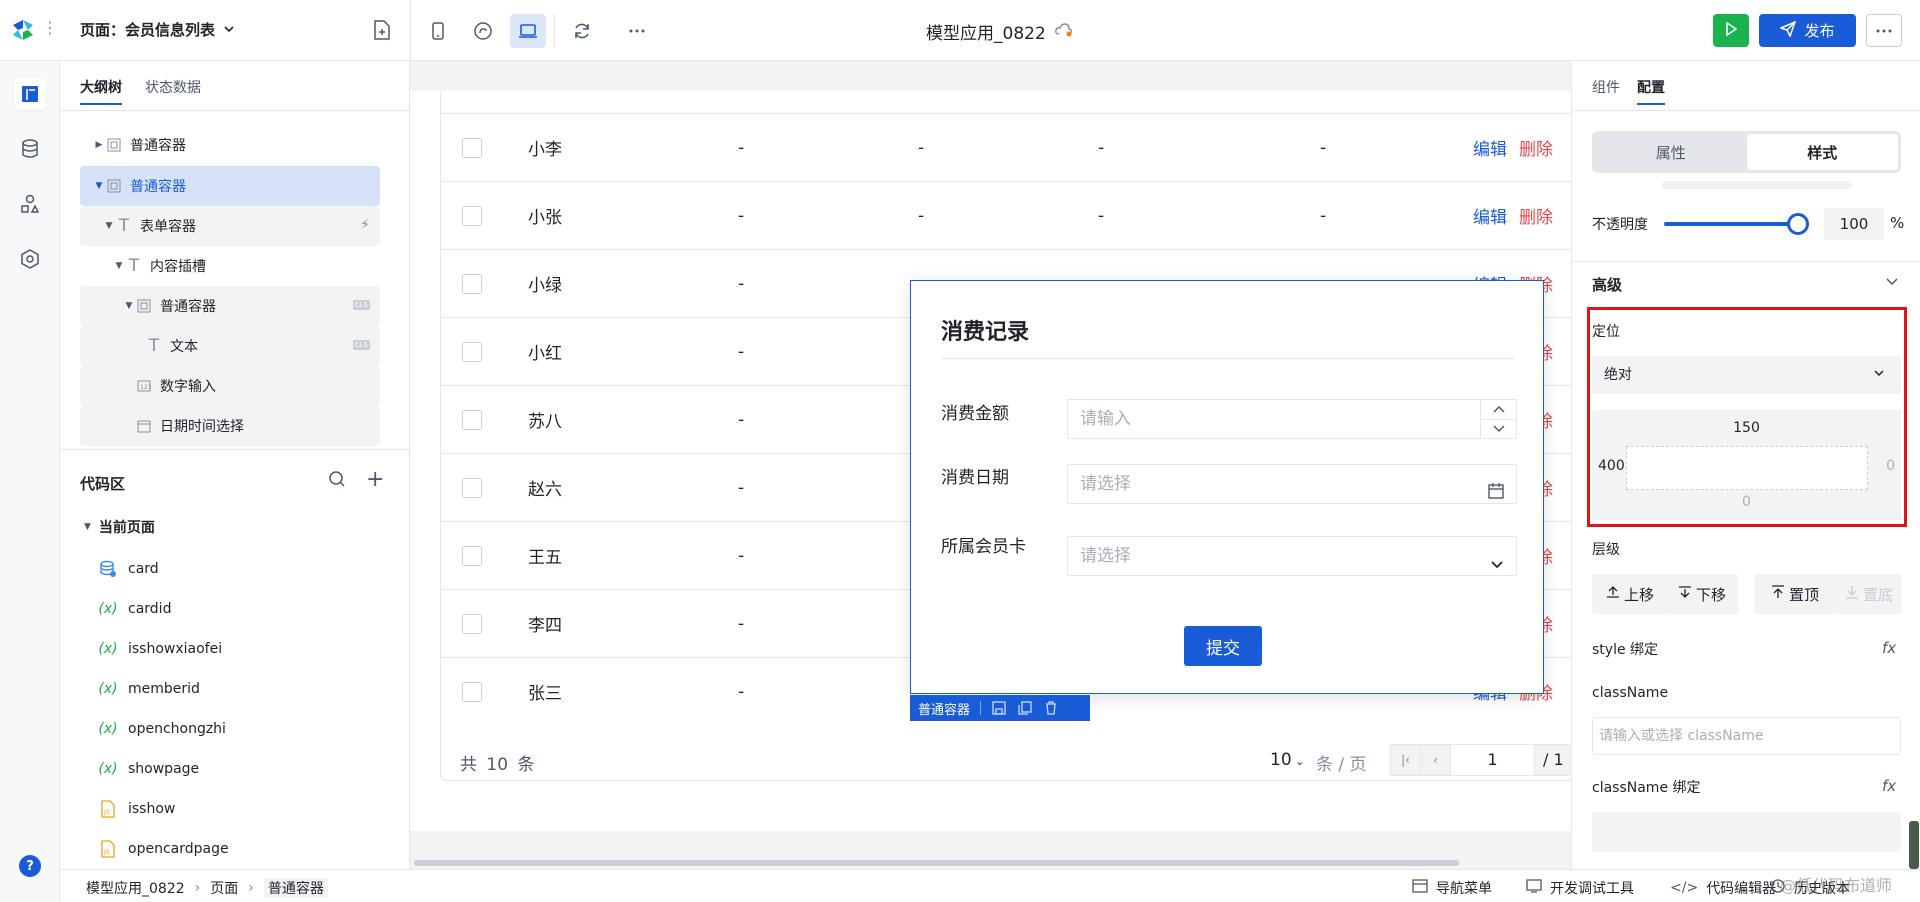 The width and height of the screenshot is (1920, 902). I want to click on preview-button, so click(1731, 30).